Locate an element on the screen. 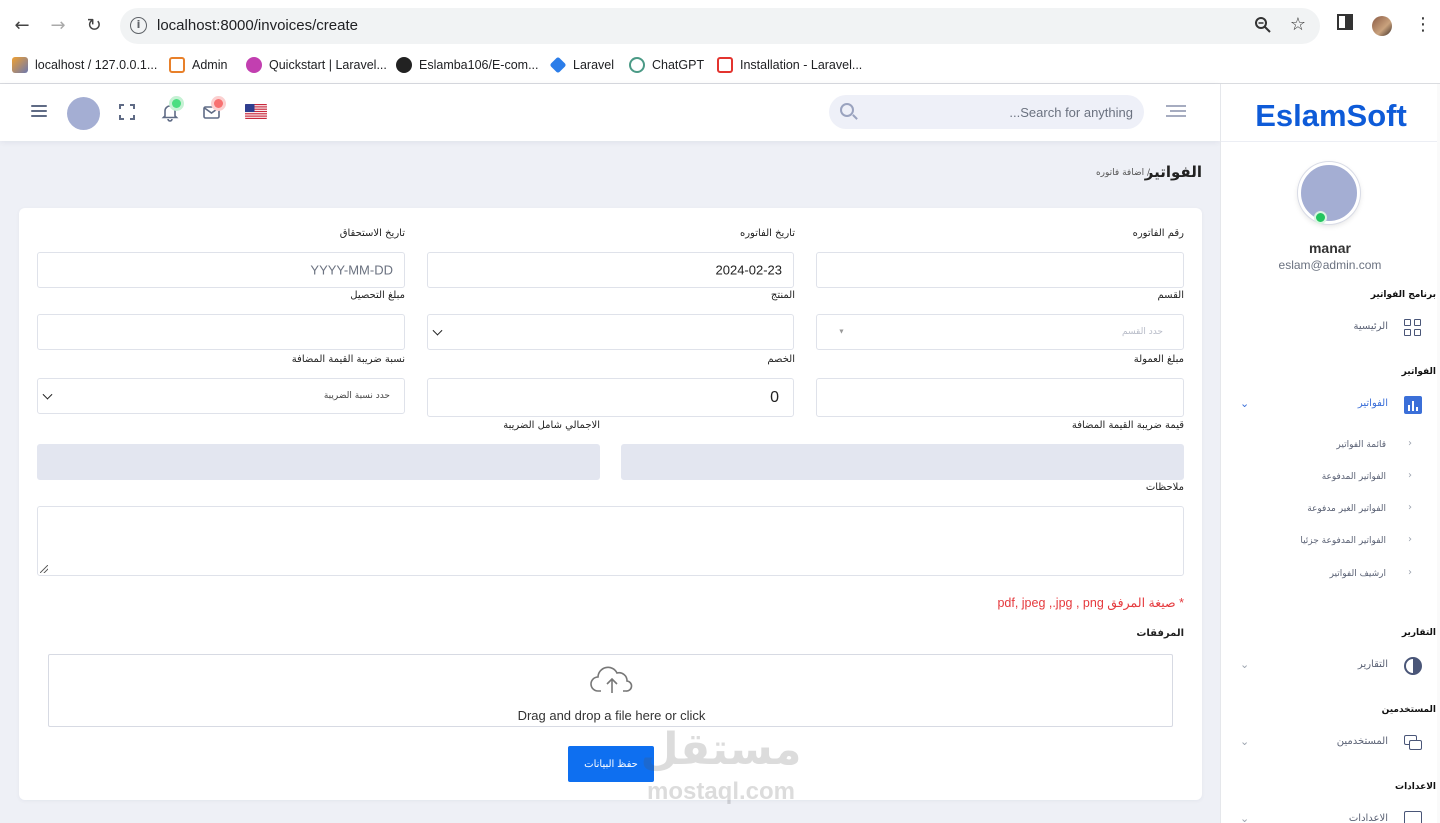  sidebar-subitem-label: ارشيف الفواتير is located at coordinates (1357, 574).